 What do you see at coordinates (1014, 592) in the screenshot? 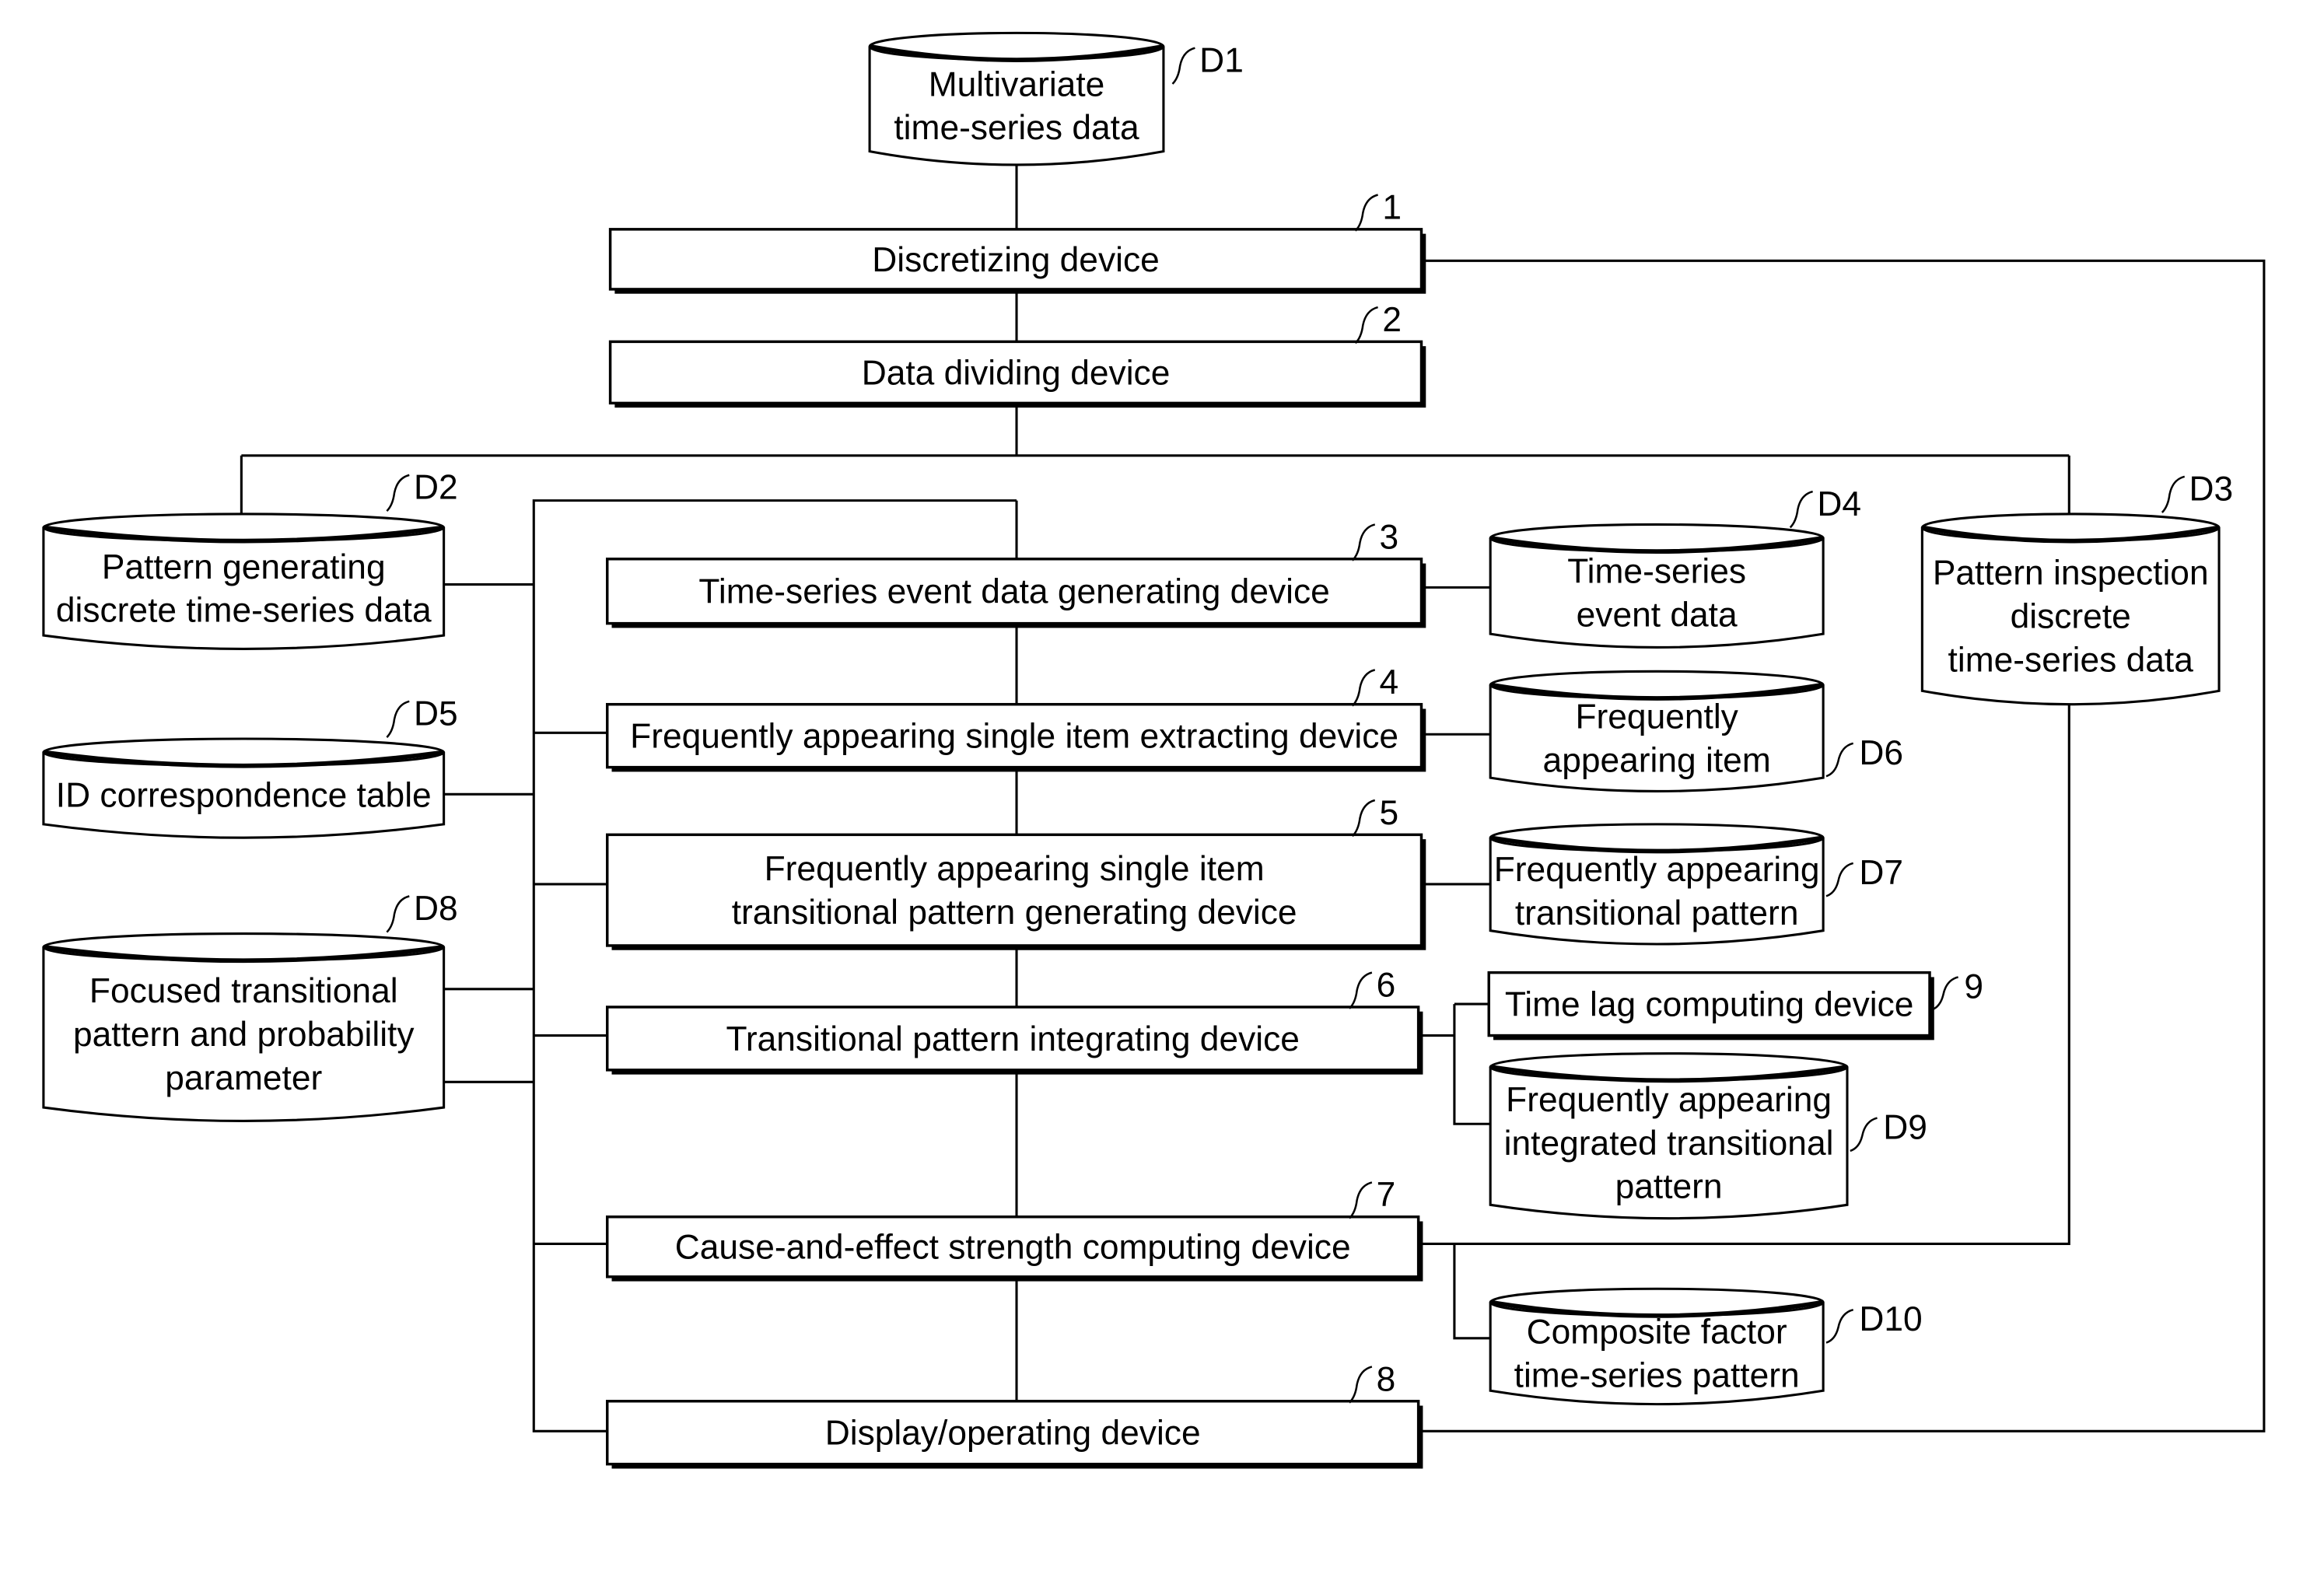
I see `device-label: Time-series event data generating device` at bounding box center [1014, 592].